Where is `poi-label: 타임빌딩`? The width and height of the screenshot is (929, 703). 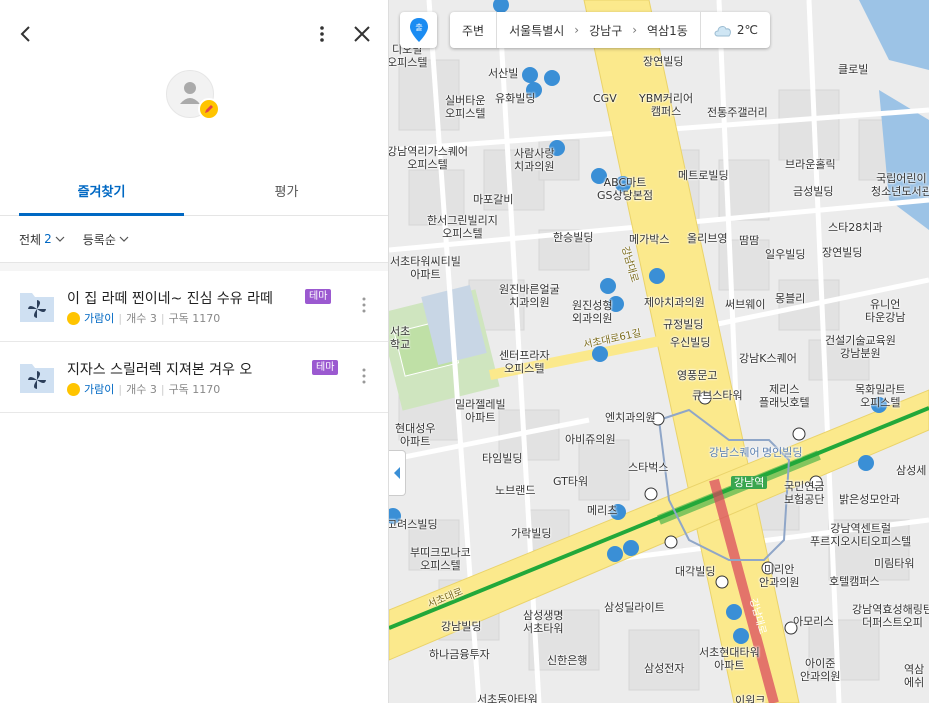 poi-label: 타임빌딩 is located at coordinates (502, 458).